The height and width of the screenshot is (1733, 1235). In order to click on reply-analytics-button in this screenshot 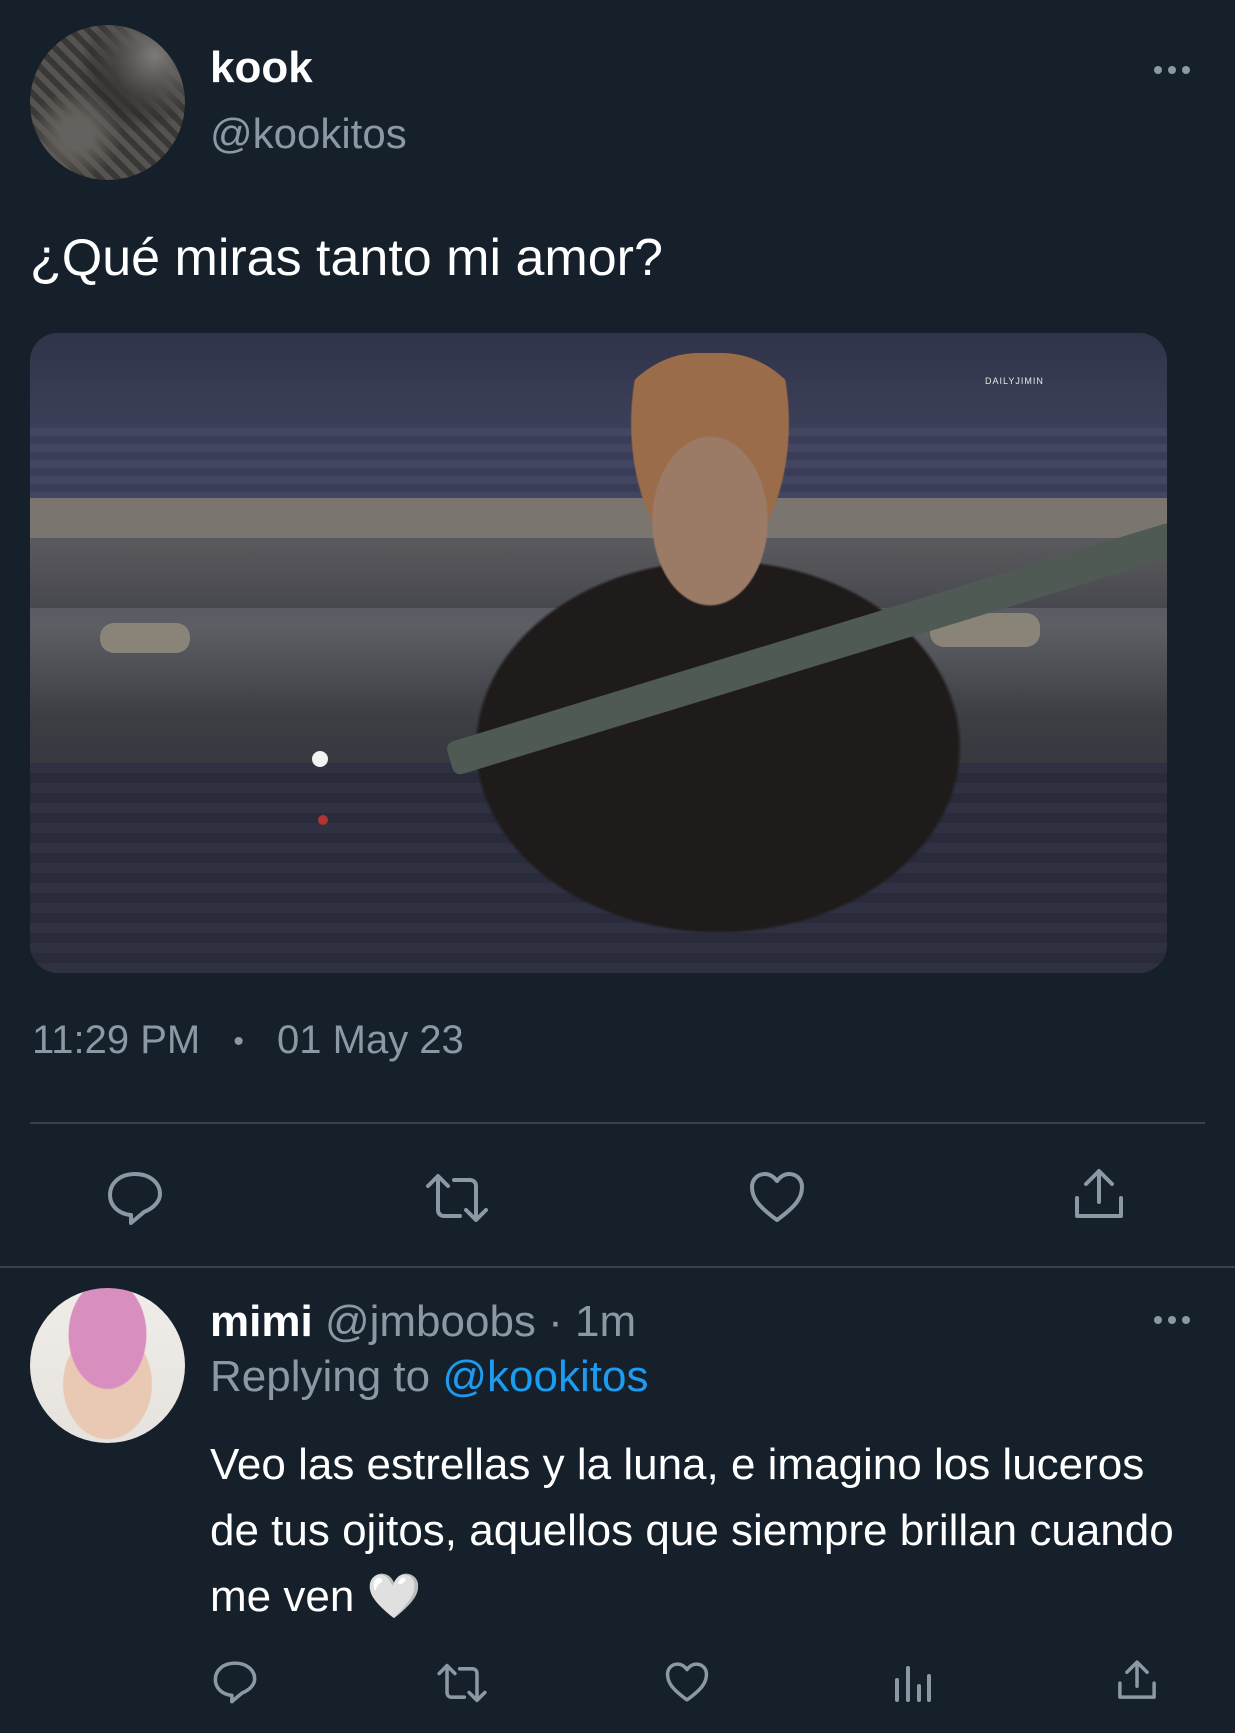, I will do `click(913, 1683)`.